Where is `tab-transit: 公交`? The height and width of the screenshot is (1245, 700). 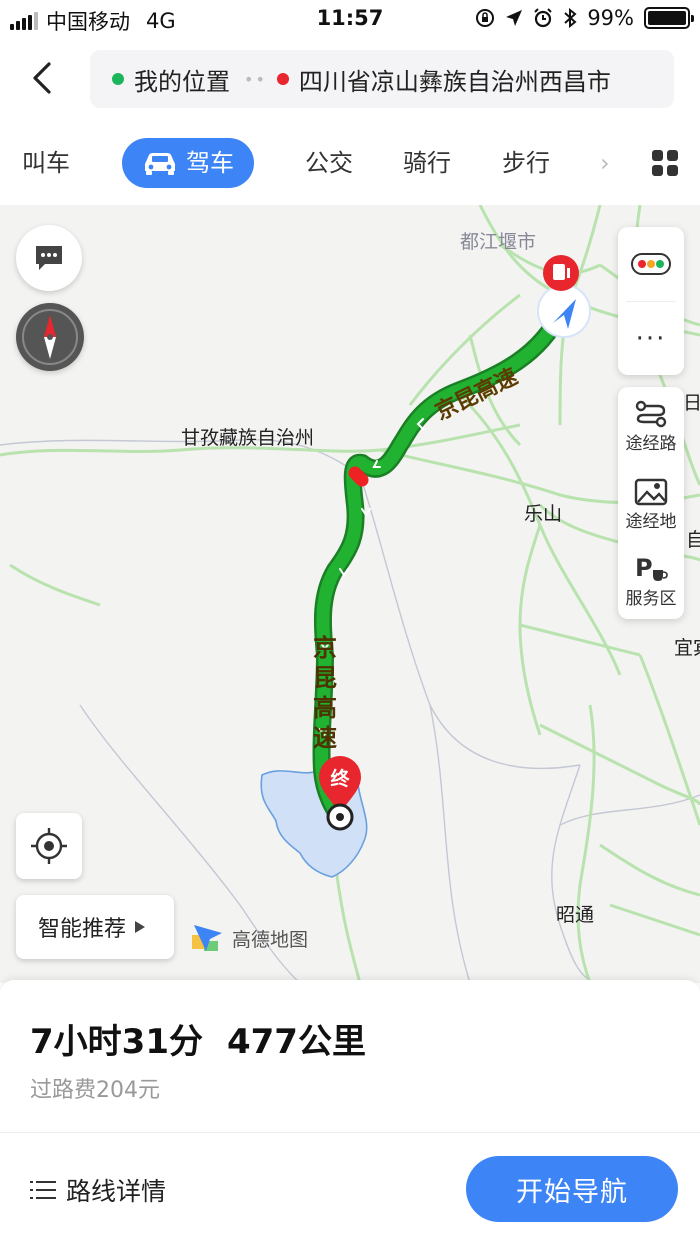
tab-transit: 公交 is located at coordinates (329, 163).